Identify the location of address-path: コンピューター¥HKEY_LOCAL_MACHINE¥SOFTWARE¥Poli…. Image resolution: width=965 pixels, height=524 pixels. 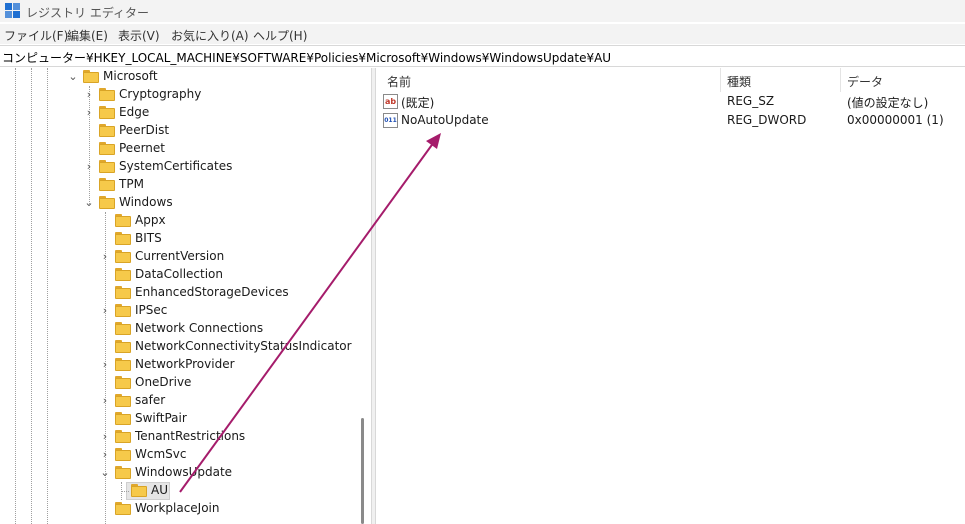
(306, 57).